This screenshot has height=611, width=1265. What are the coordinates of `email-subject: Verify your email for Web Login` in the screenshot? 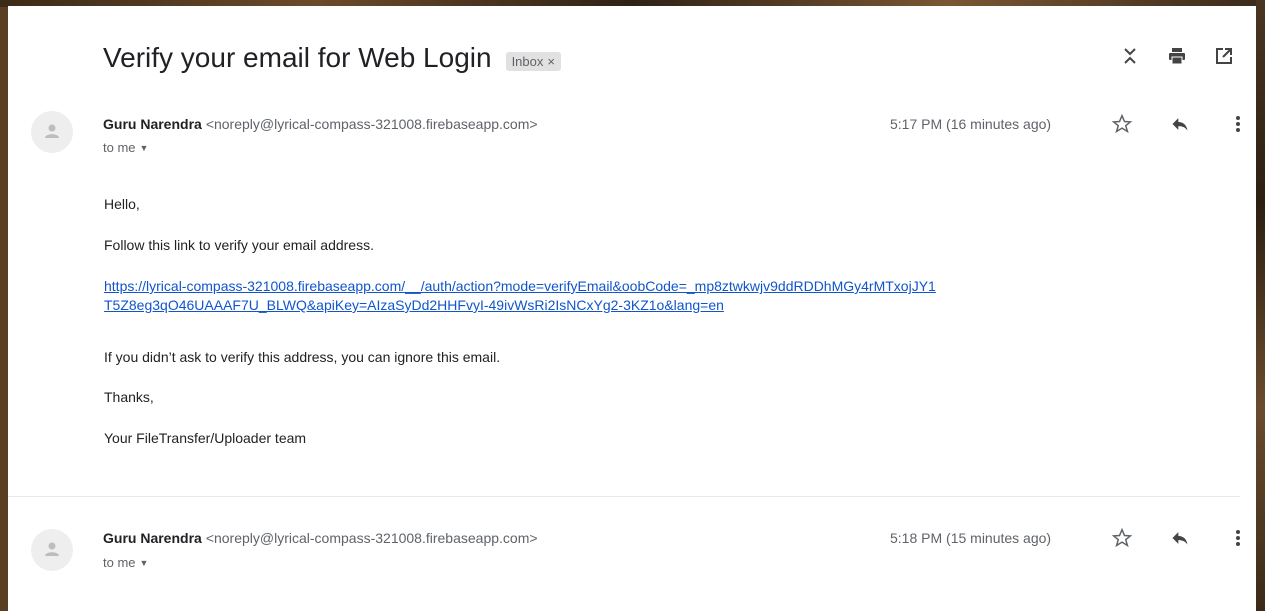 It's located at (297, 57).